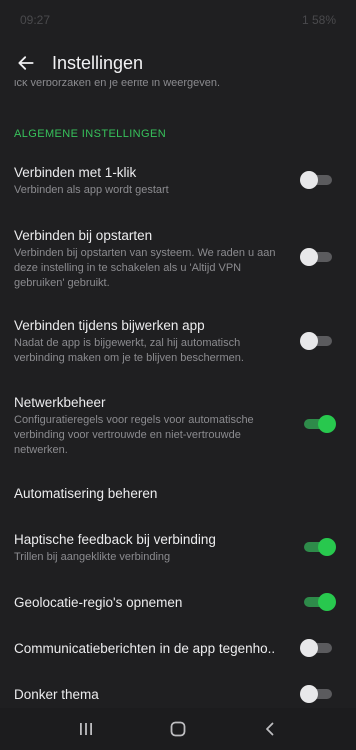 The width and height of the screenshot is (356, 750). Describe the element at coordinates (35, 20) in the screenshot. I see `status-time: 09:27` at that location.